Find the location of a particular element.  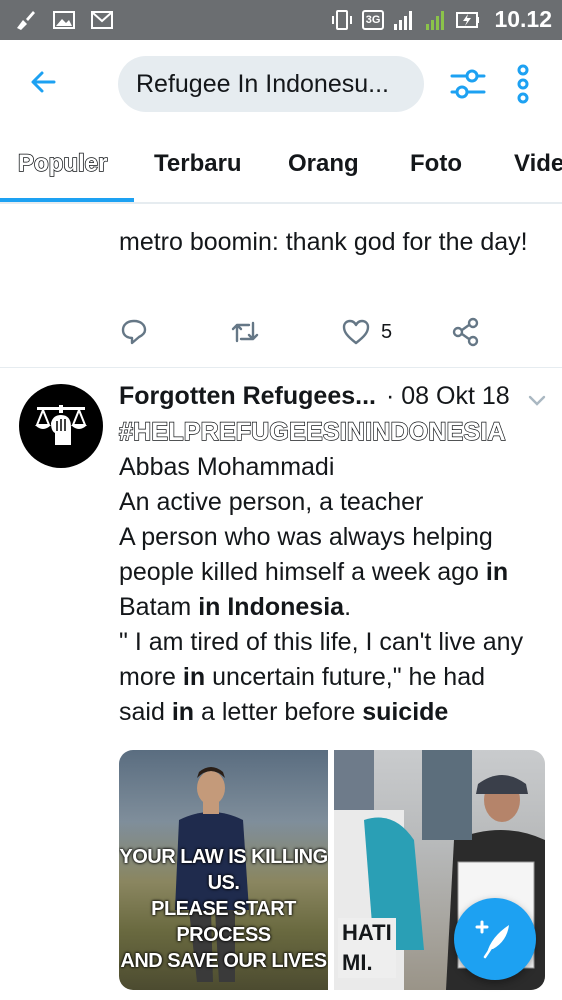

search-tabs: Populer Terbaru Orang Foto Vide is located at coordinates (281, 165).